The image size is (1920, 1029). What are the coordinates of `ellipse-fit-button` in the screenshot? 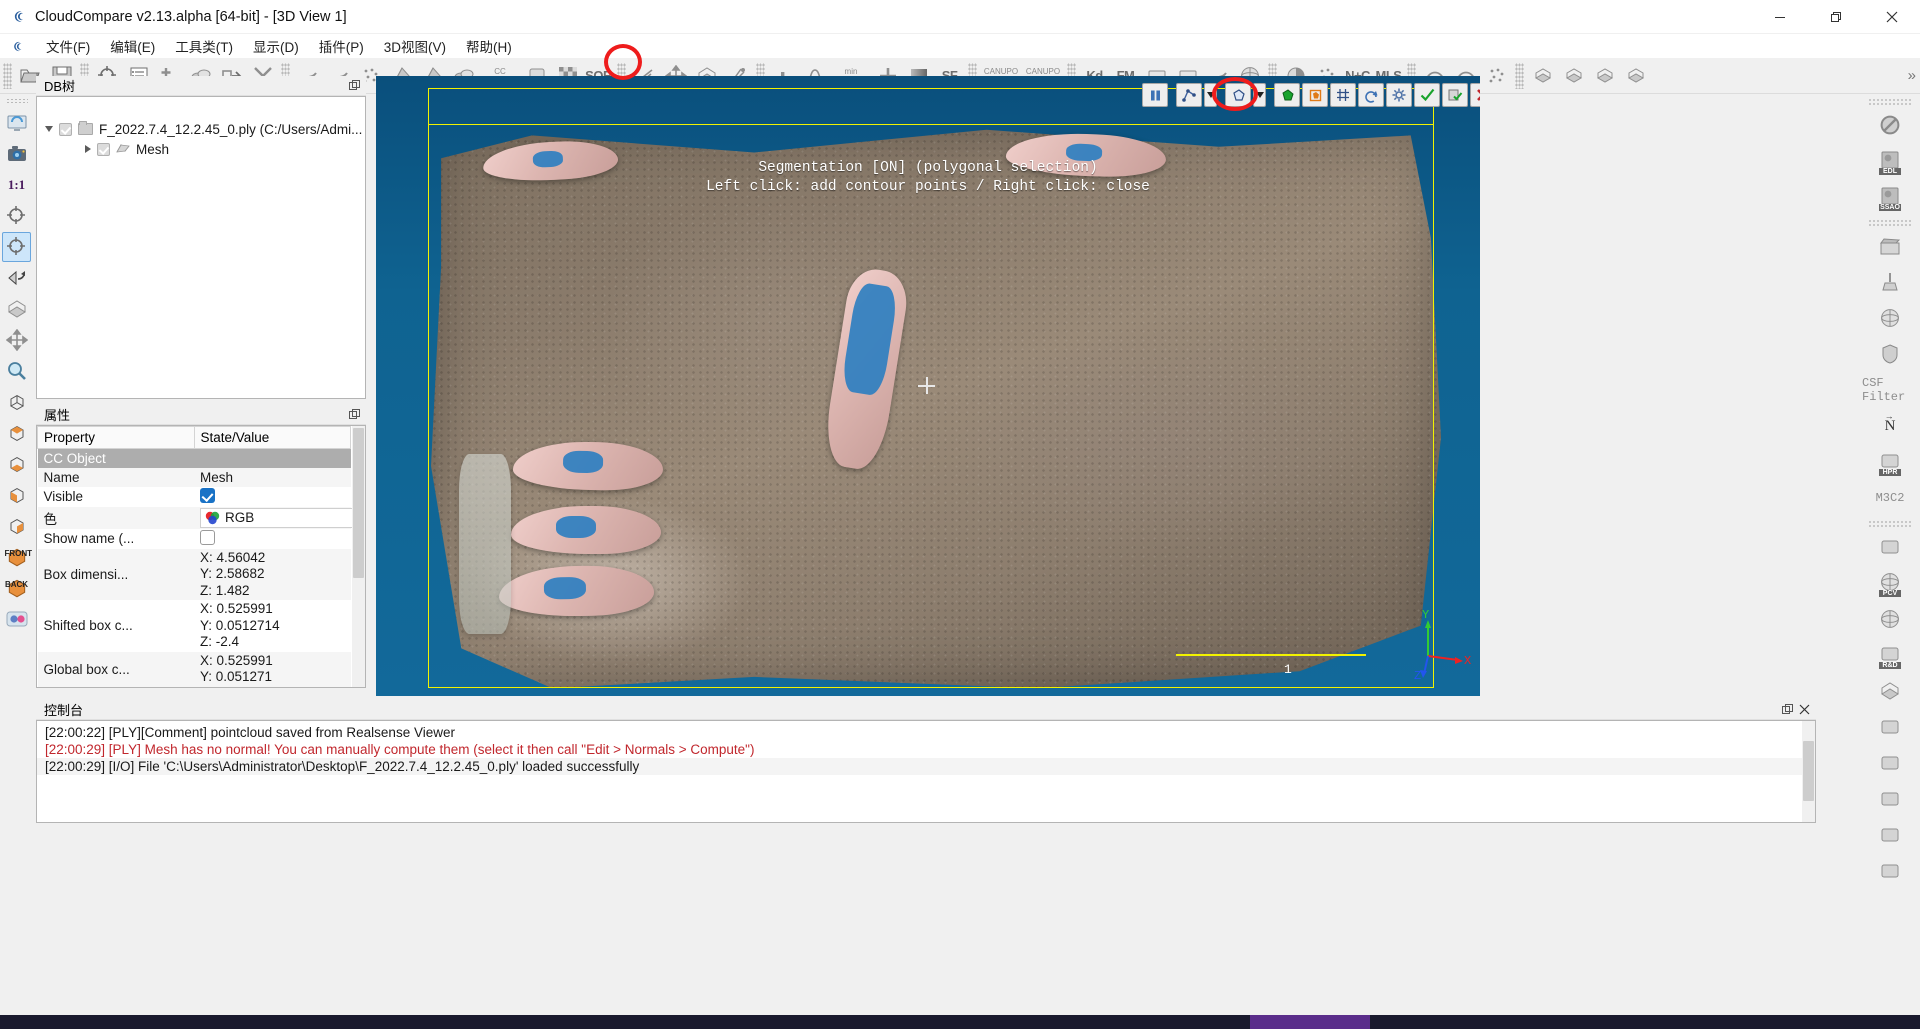 It's located at (1890, 763).